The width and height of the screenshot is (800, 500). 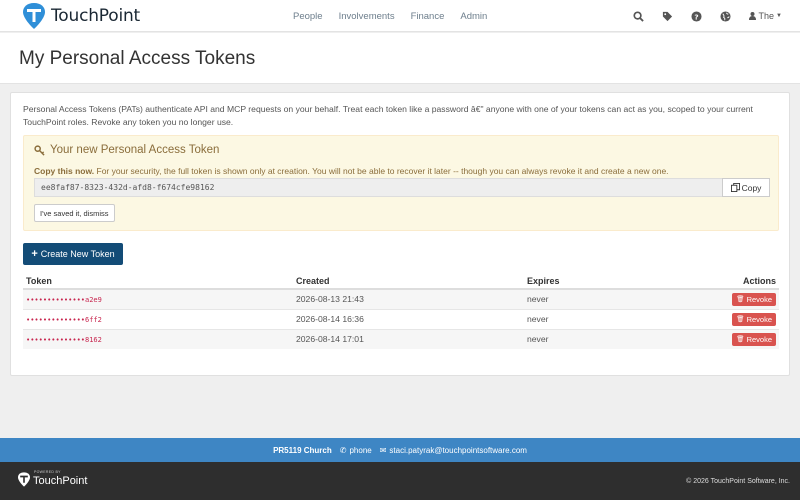 I want to click on created-cell: 2026-08-14 16:36, so click(x=408, y=318).